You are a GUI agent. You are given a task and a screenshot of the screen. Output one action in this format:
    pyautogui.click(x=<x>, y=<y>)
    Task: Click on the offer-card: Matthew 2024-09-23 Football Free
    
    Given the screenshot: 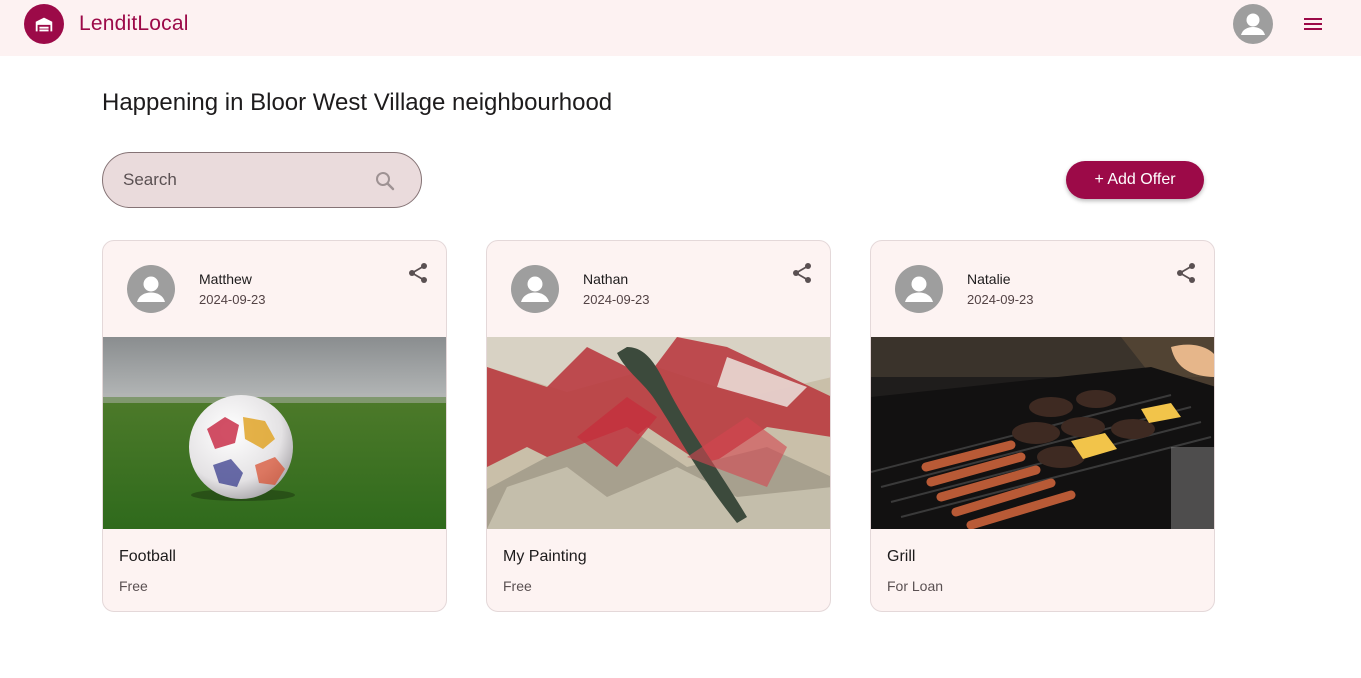 What is the action you would take?
    pyautogui.click(x=274, y=426)
    